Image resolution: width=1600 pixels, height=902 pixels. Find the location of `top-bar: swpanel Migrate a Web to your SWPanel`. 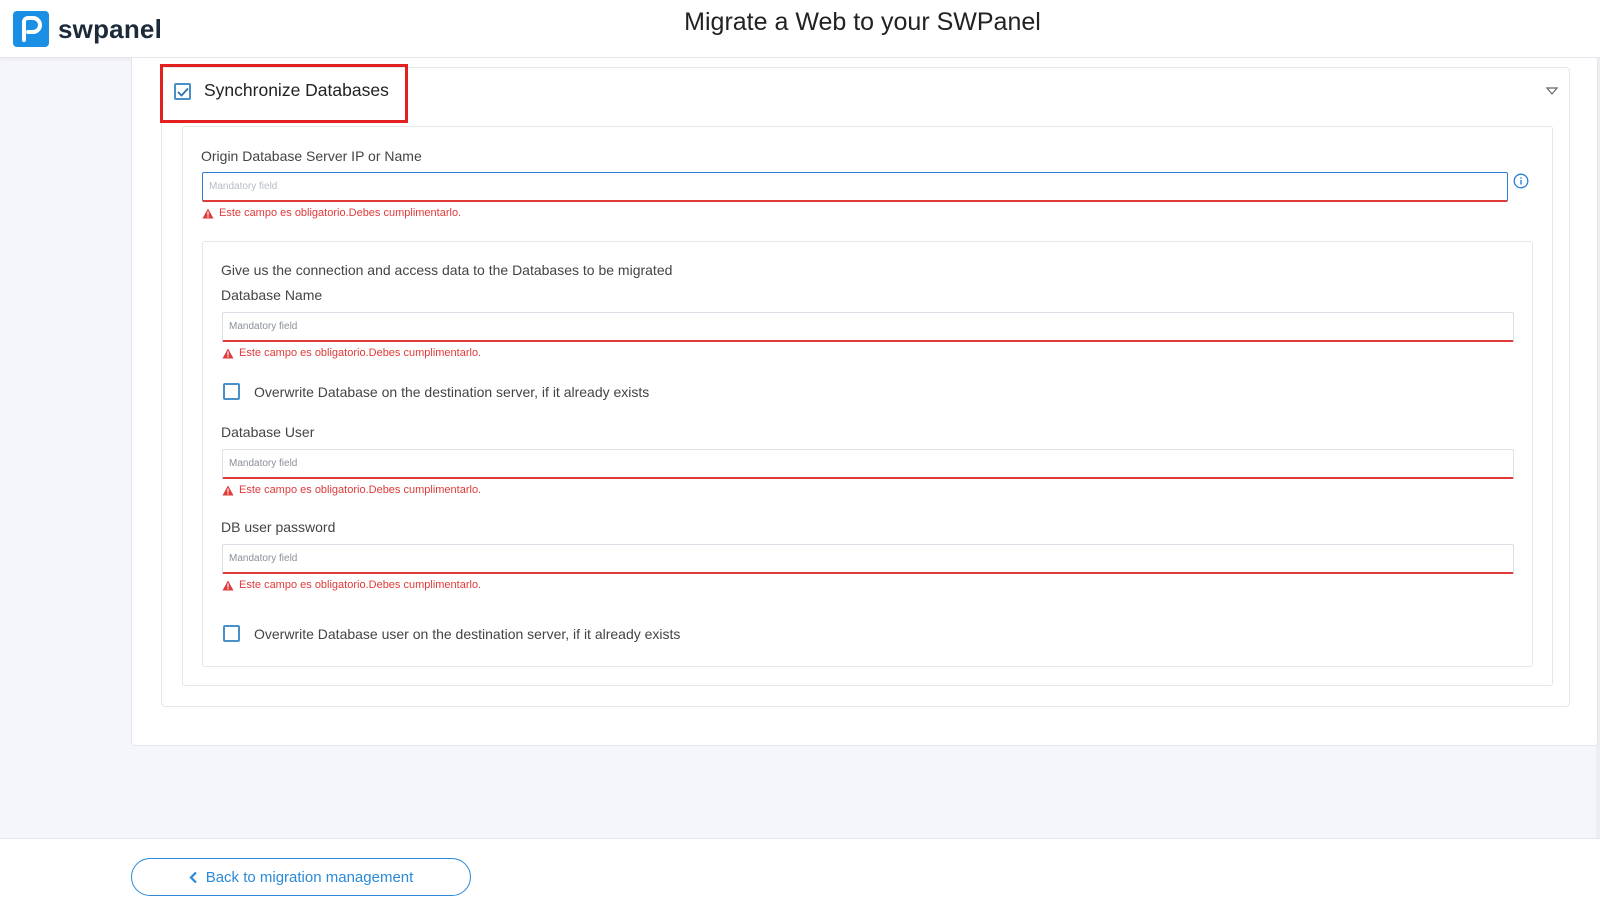

top-bar: swpanel Migrate a Web to your SWPanel is located at coordinates (800, 29).